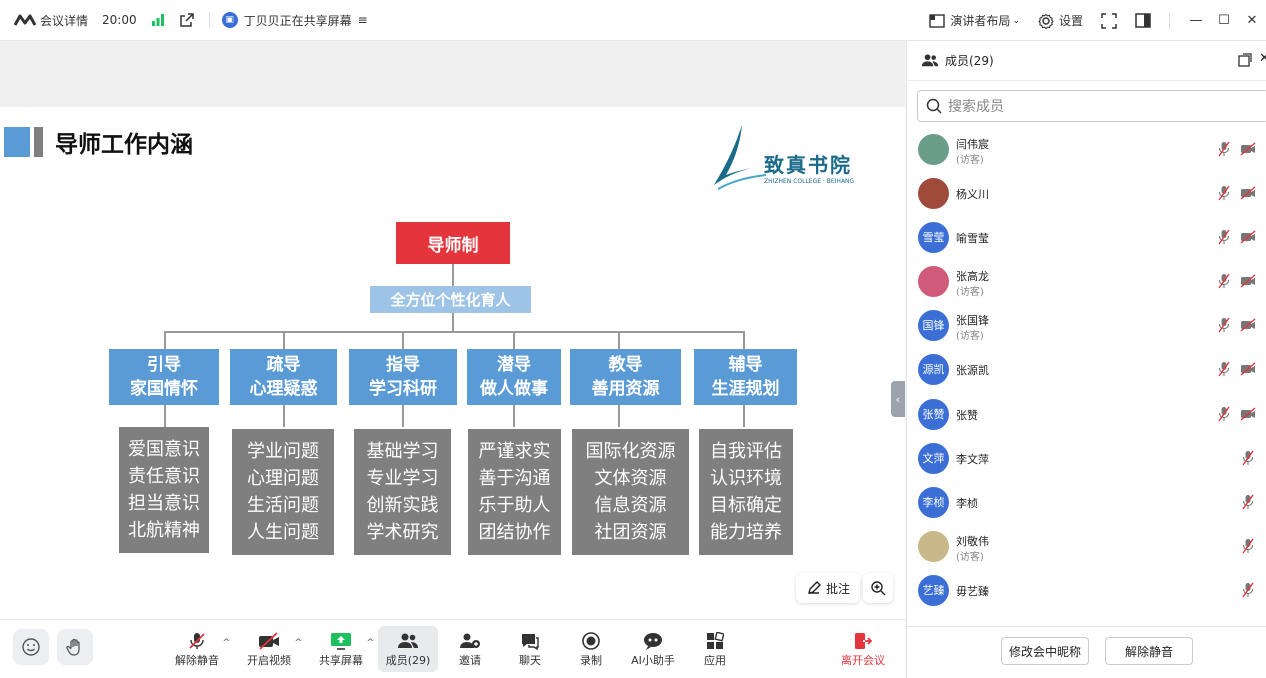 The height and width of the screenshot is (678, 1266). I want to click on member-row: 李桢 李桢, so click(1086, 502).